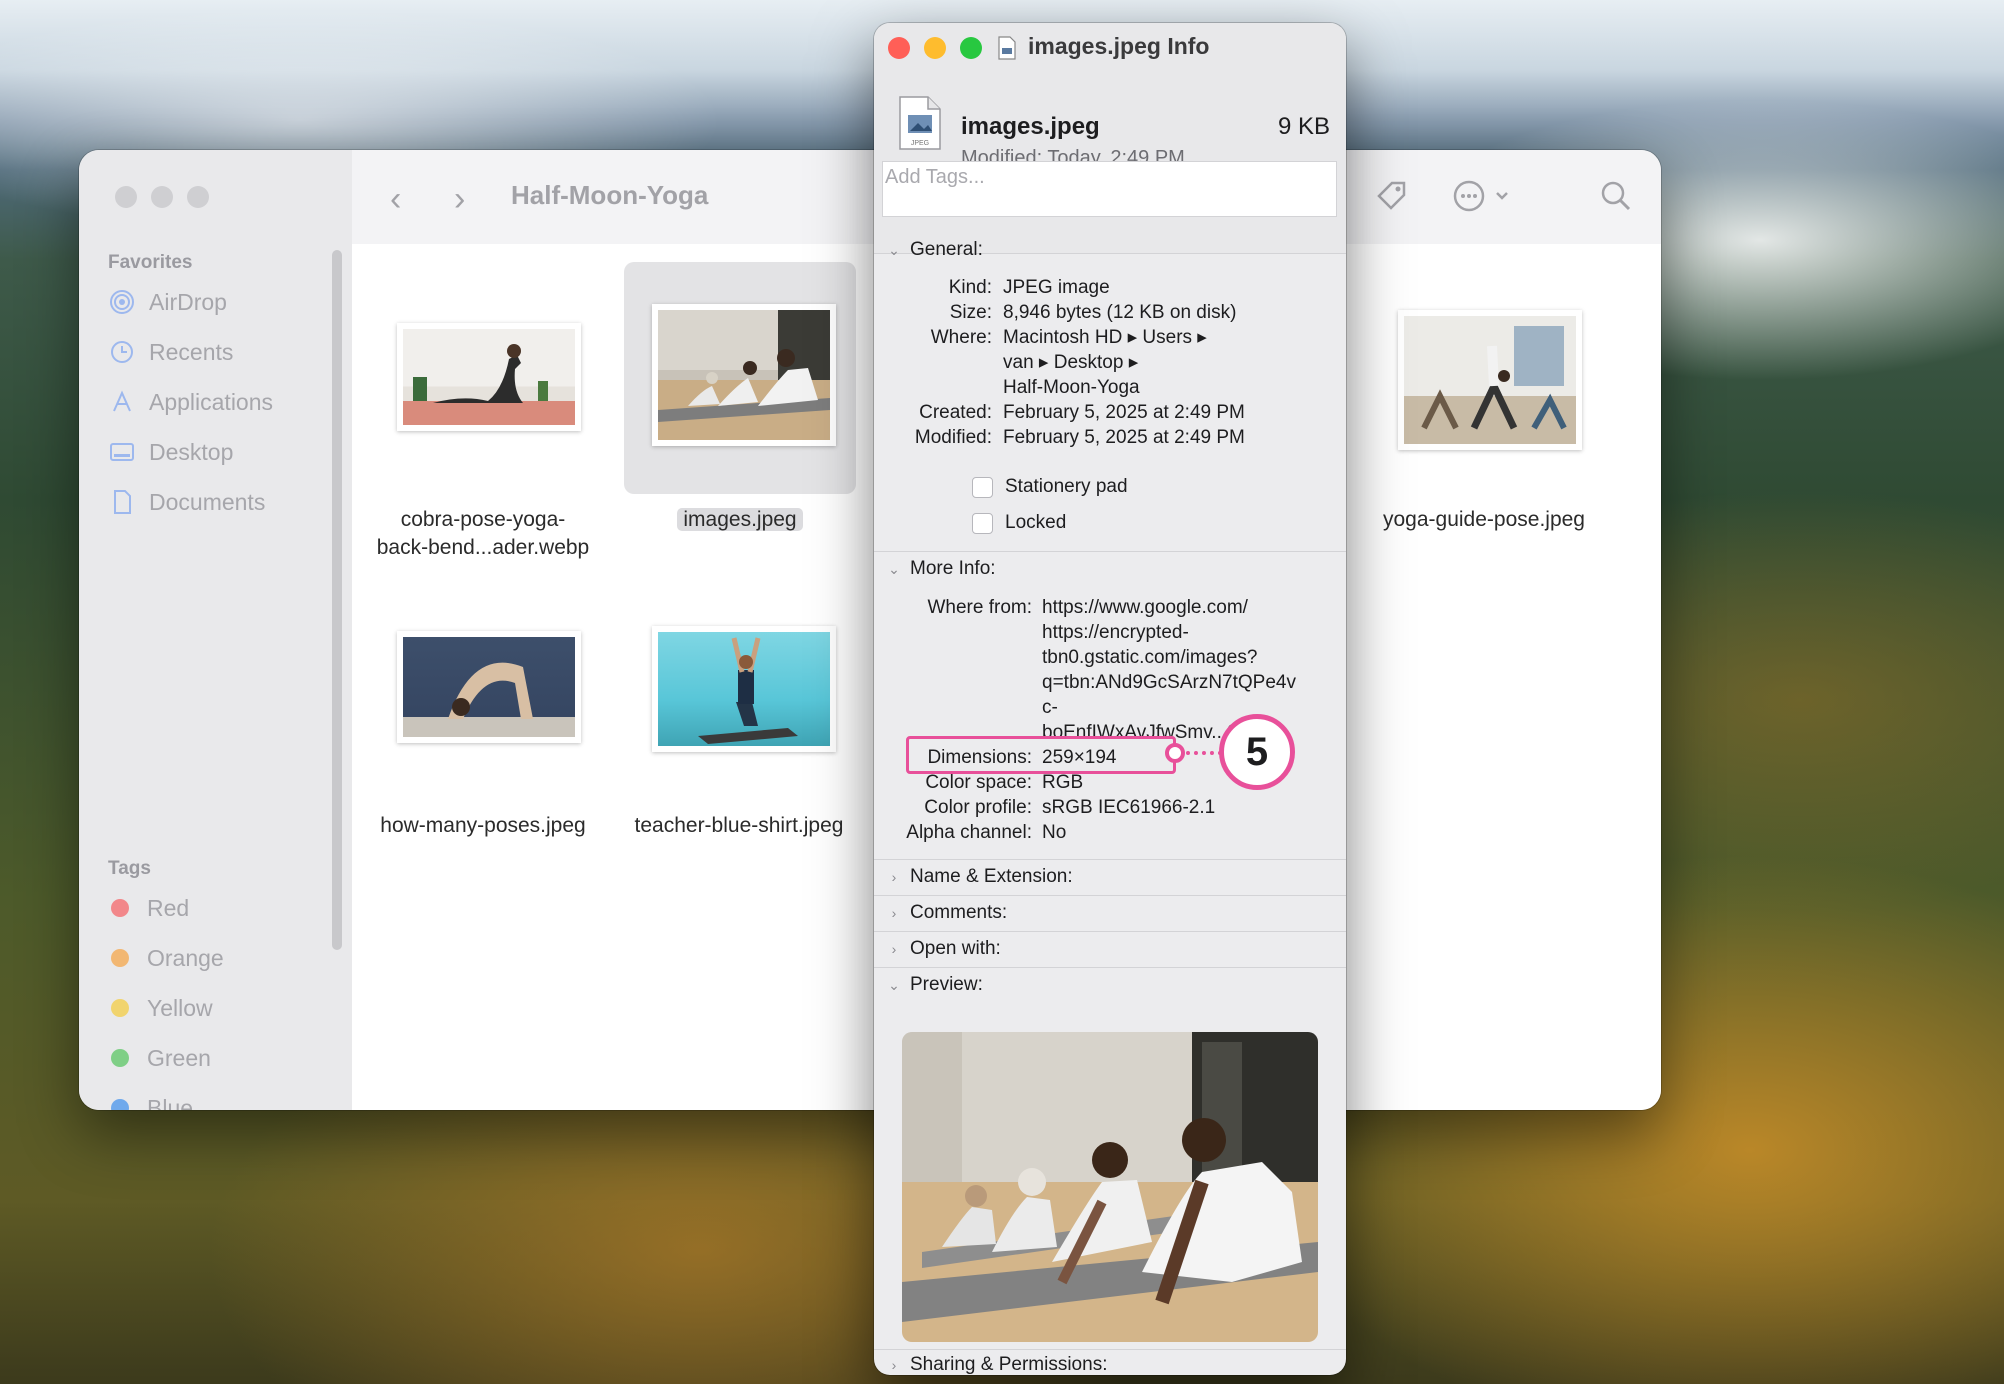 The image size is (2004, 1384). I want to click on name-extension-heading: Name & Extension:, so click(991, 876).